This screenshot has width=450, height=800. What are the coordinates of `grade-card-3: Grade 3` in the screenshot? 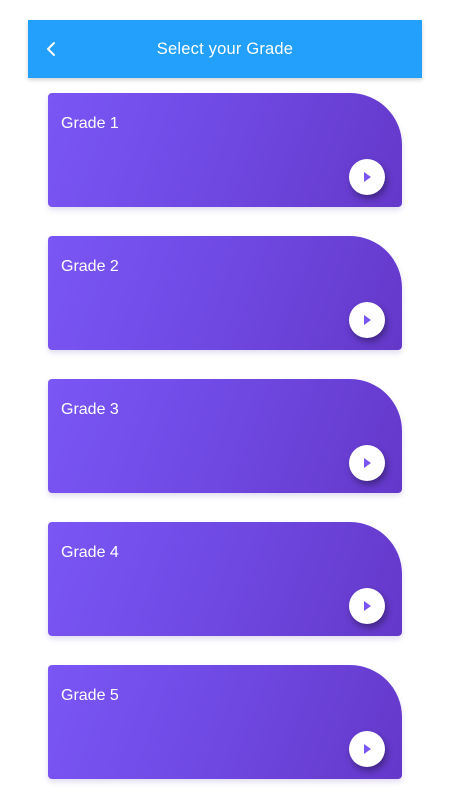 It's located at (225, 436).